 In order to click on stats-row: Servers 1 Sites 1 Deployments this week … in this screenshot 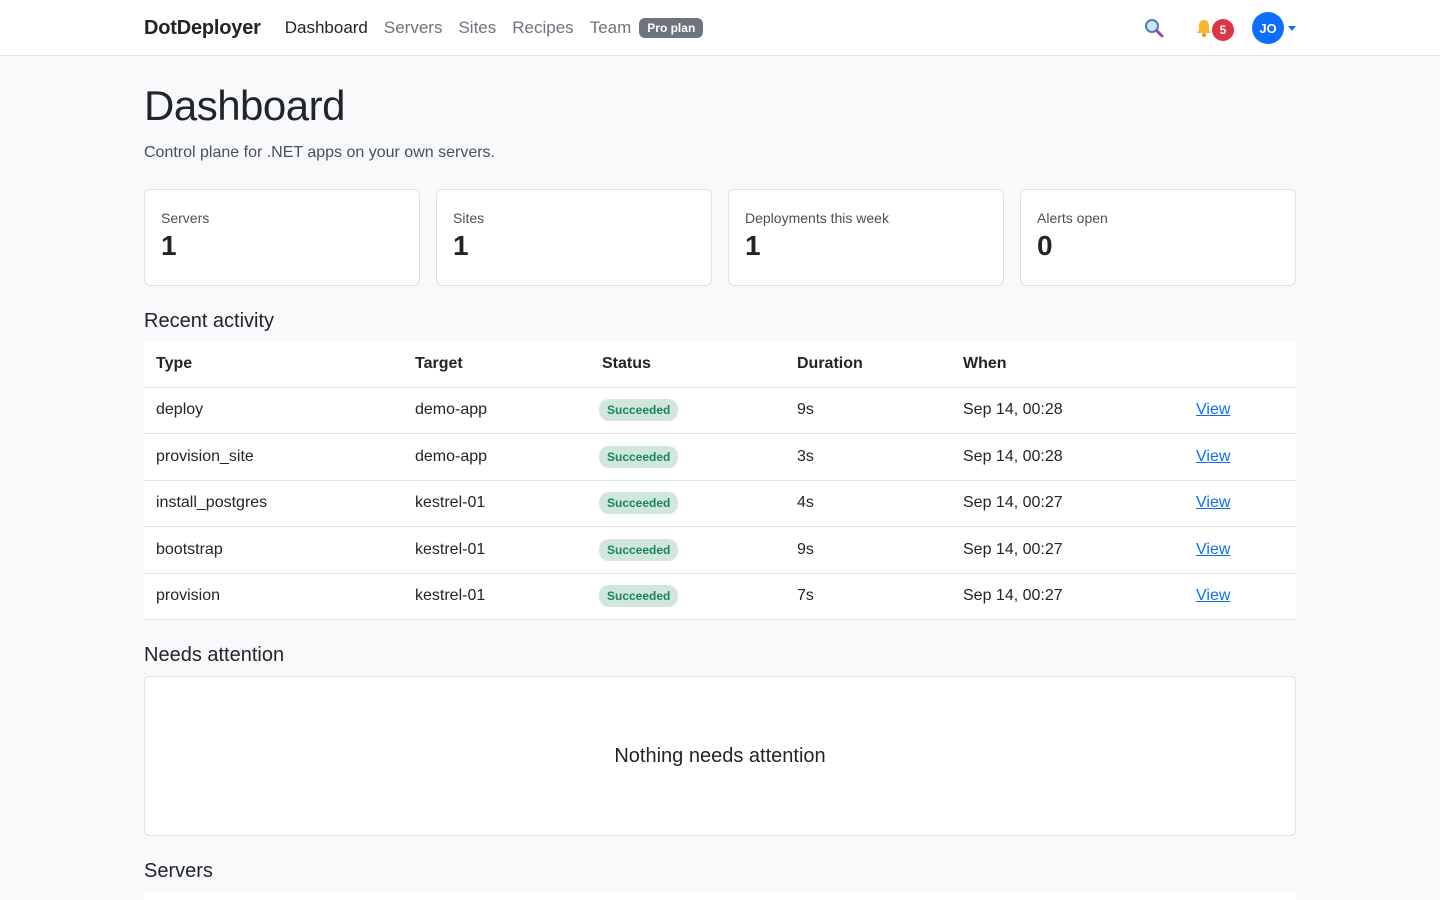, I will do `click(720, 237)`.